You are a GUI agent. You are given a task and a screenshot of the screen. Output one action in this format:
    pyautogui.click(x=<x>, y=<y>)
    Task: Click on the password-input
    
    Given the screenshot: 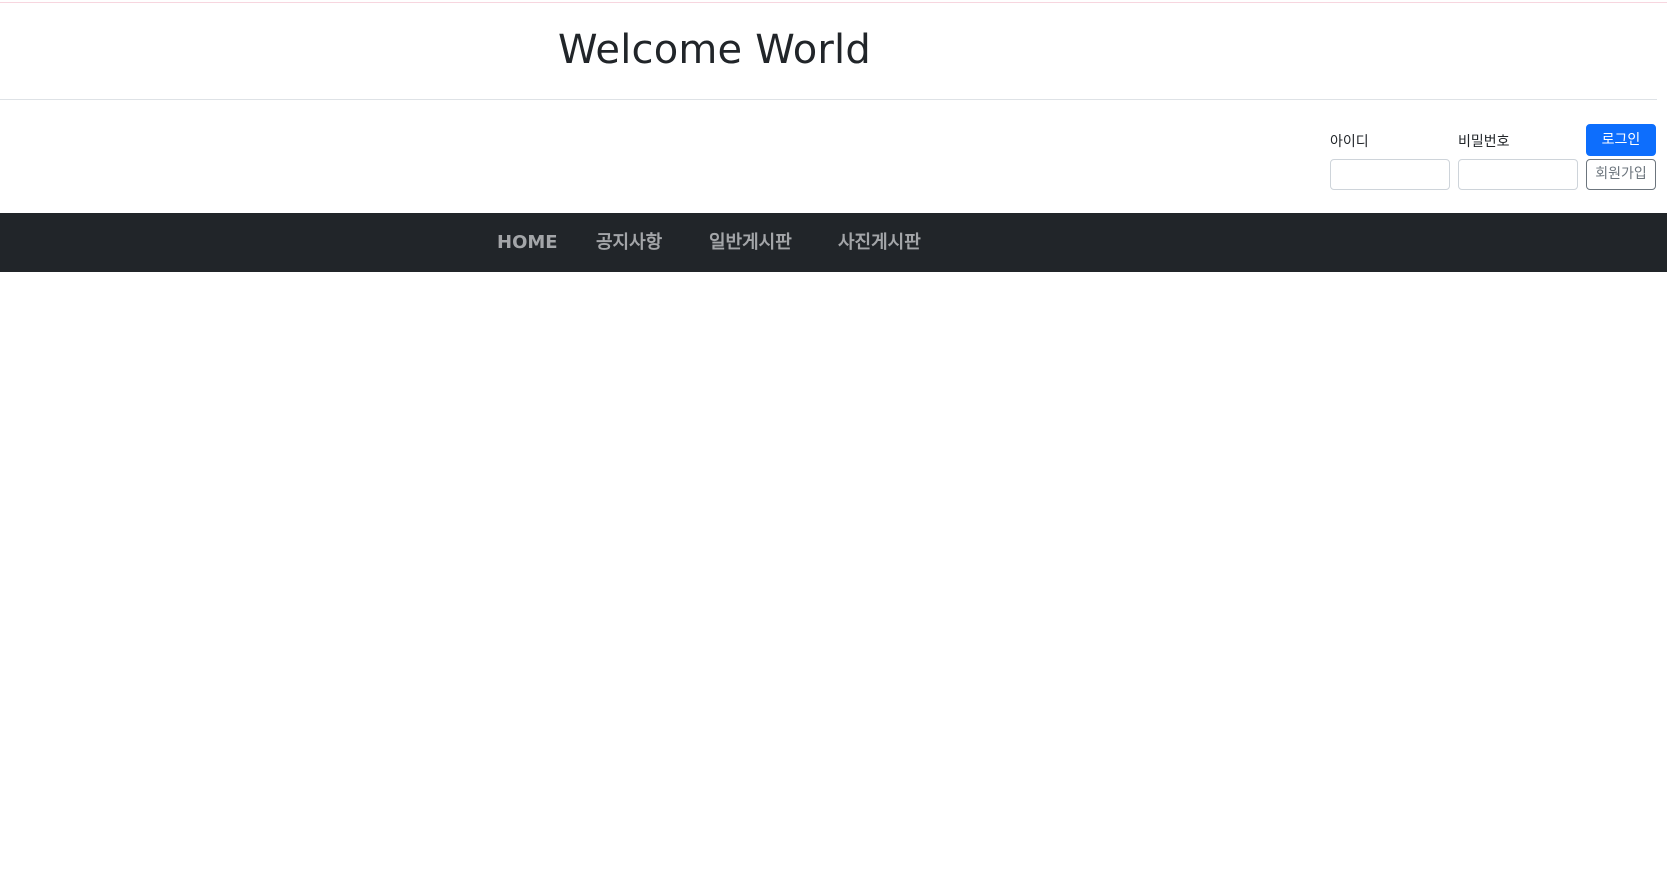 What is the action you would take?
    pyautogui.click(x=1518, y=174)
    